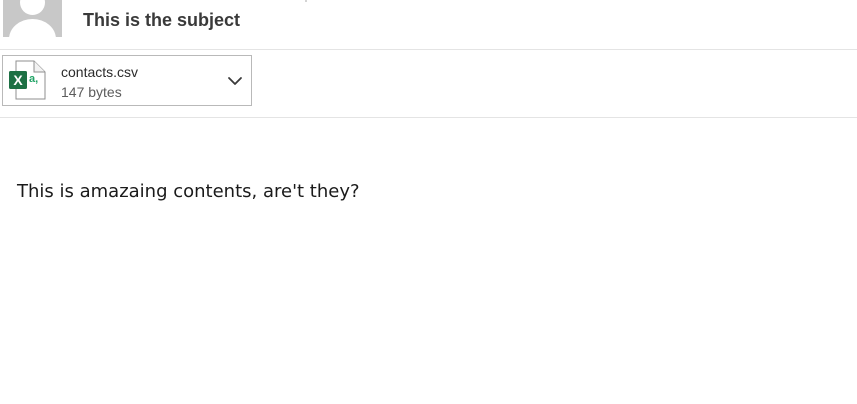 The image size is (857, 404). Describe the element at coordinates (32, 28) in the screenshot. I see `avatar-shoulders-shape` at that location.